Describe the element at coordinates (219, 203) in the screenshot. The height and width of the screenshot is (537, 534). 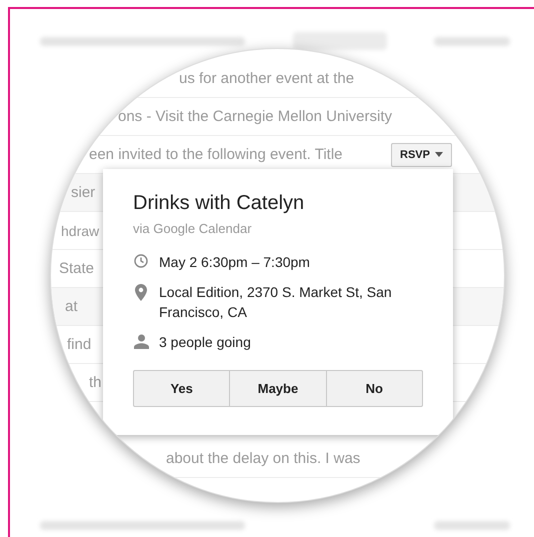
I see `event-title: Drinks with Catelyn` at that location.